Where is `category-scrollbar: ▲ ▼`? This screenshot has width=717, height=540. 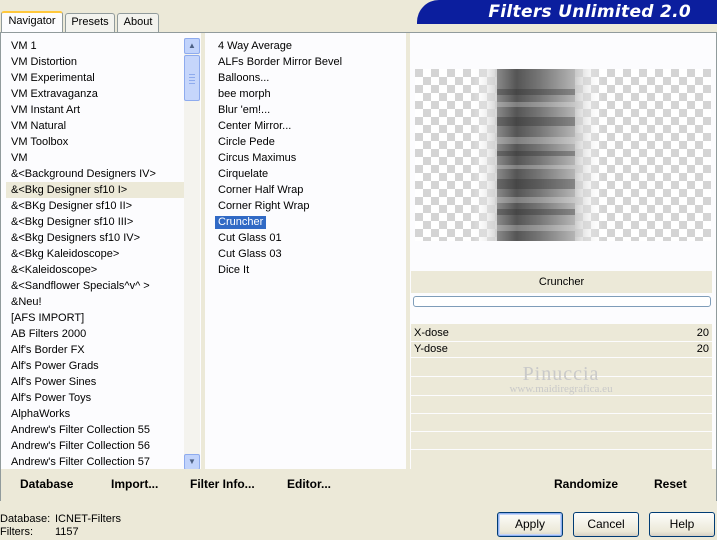
category-scrollbar: ▲ ▼ is located at coordinates (192, 254).